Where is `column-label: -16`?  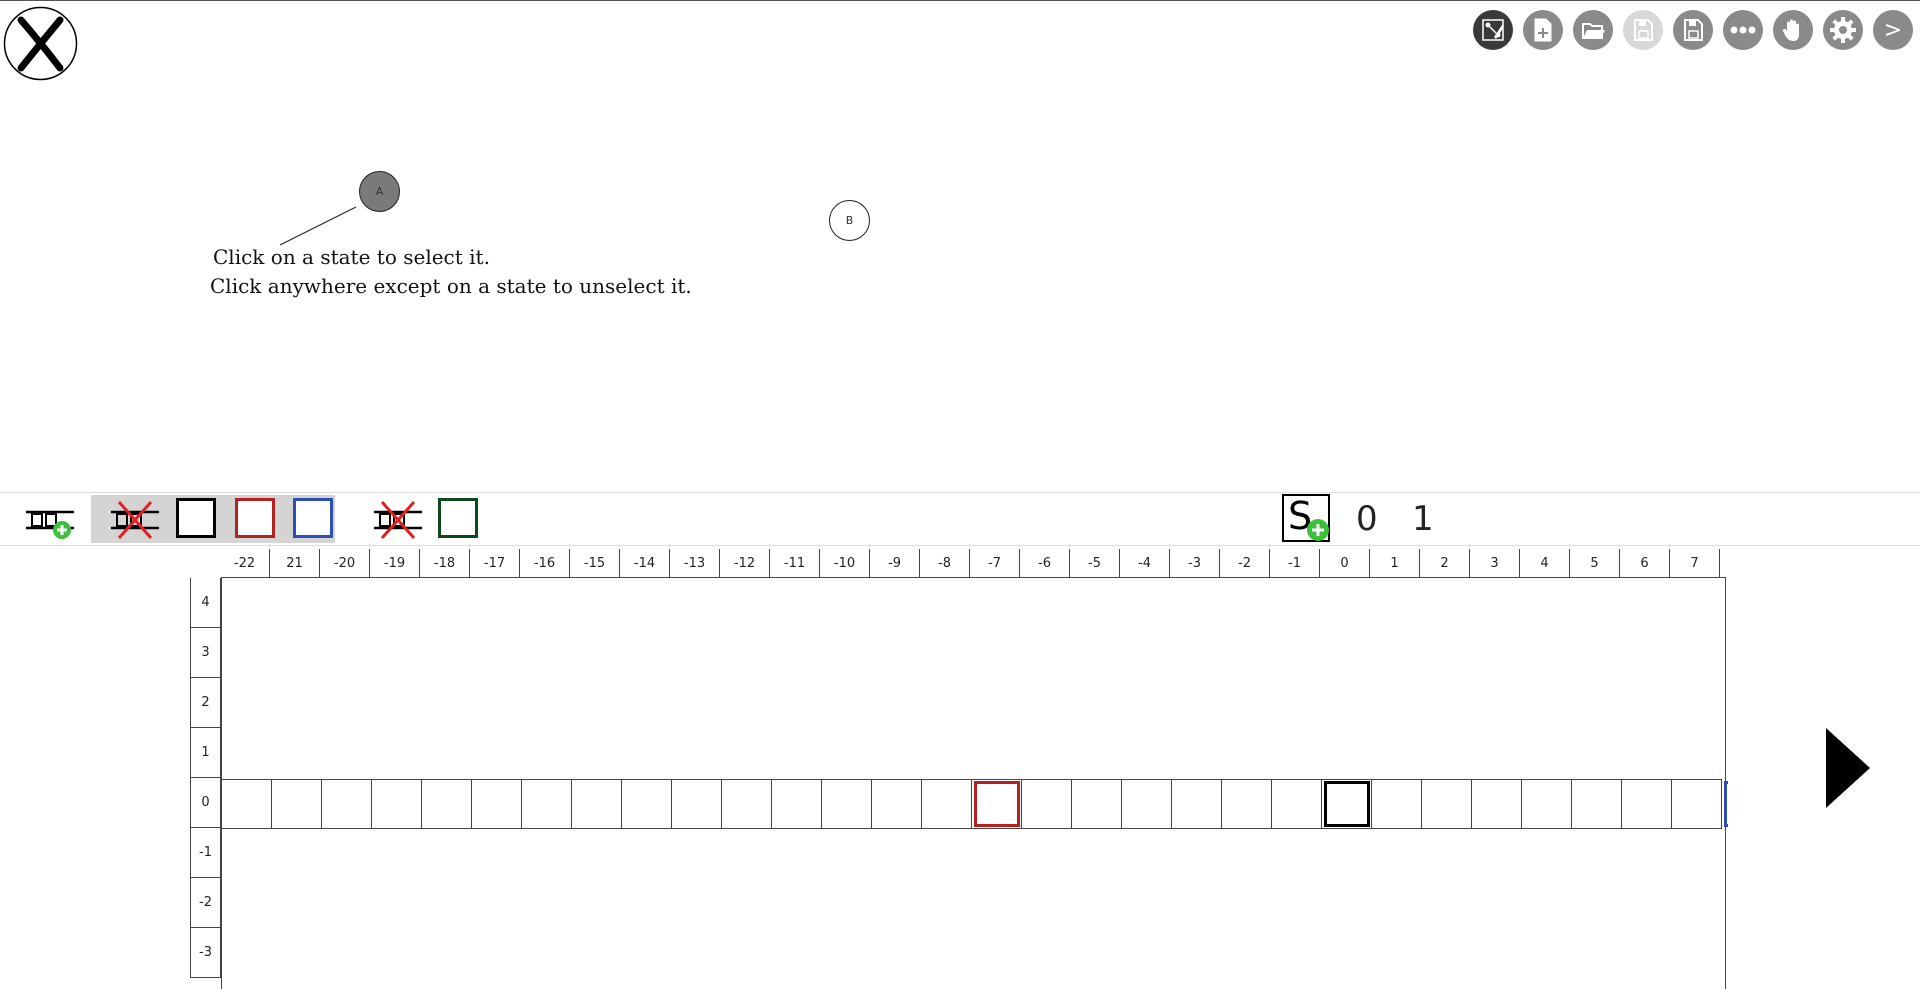 column-label: -16 is located at coordinates (545, 563).